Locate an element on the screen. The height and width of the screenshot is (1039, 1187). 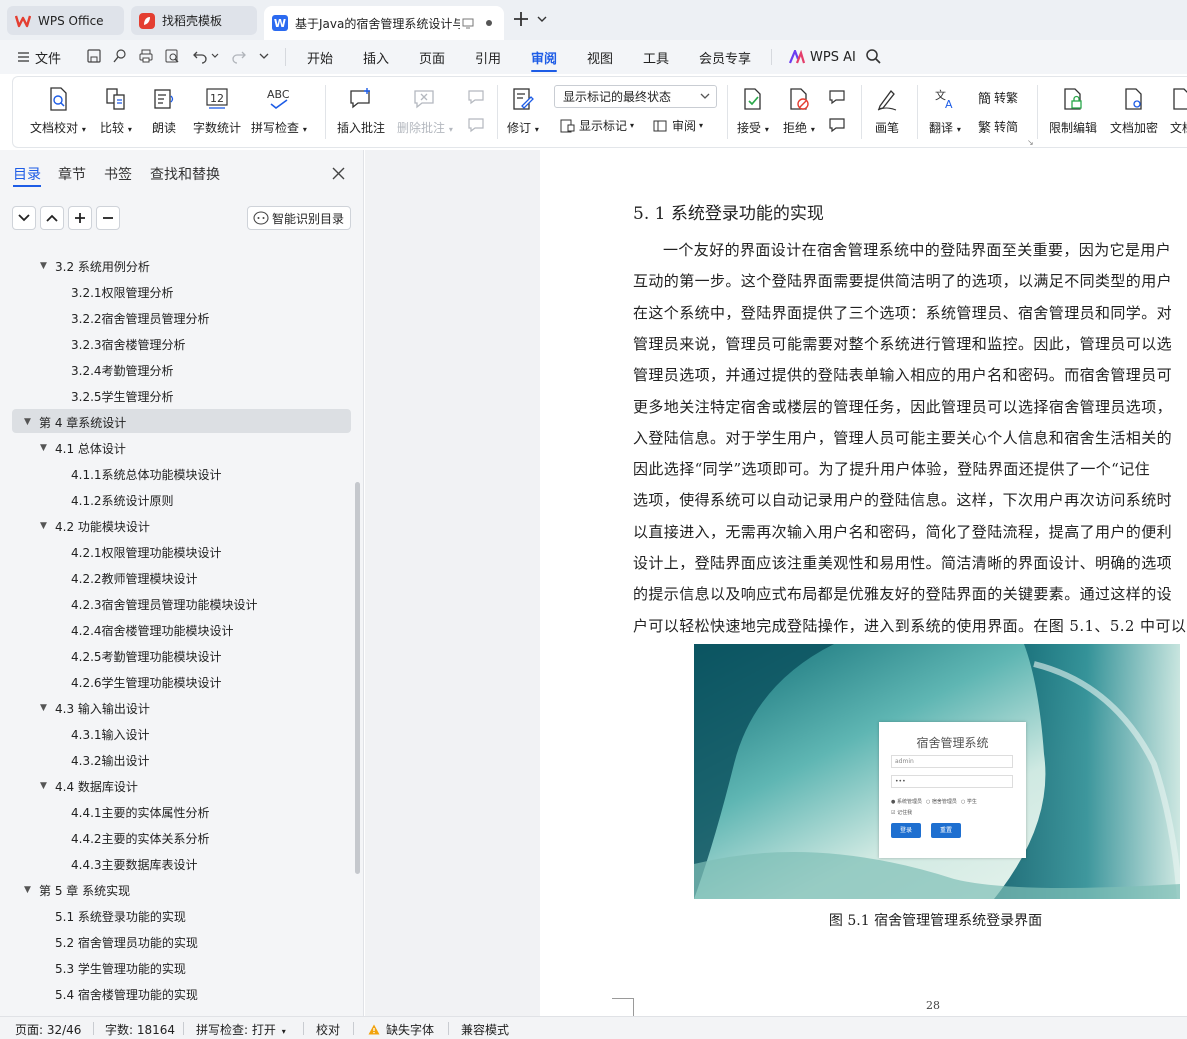
spell-check-status: 拼写检查: 打开 ▾ is located at coordinates (241, 1029).